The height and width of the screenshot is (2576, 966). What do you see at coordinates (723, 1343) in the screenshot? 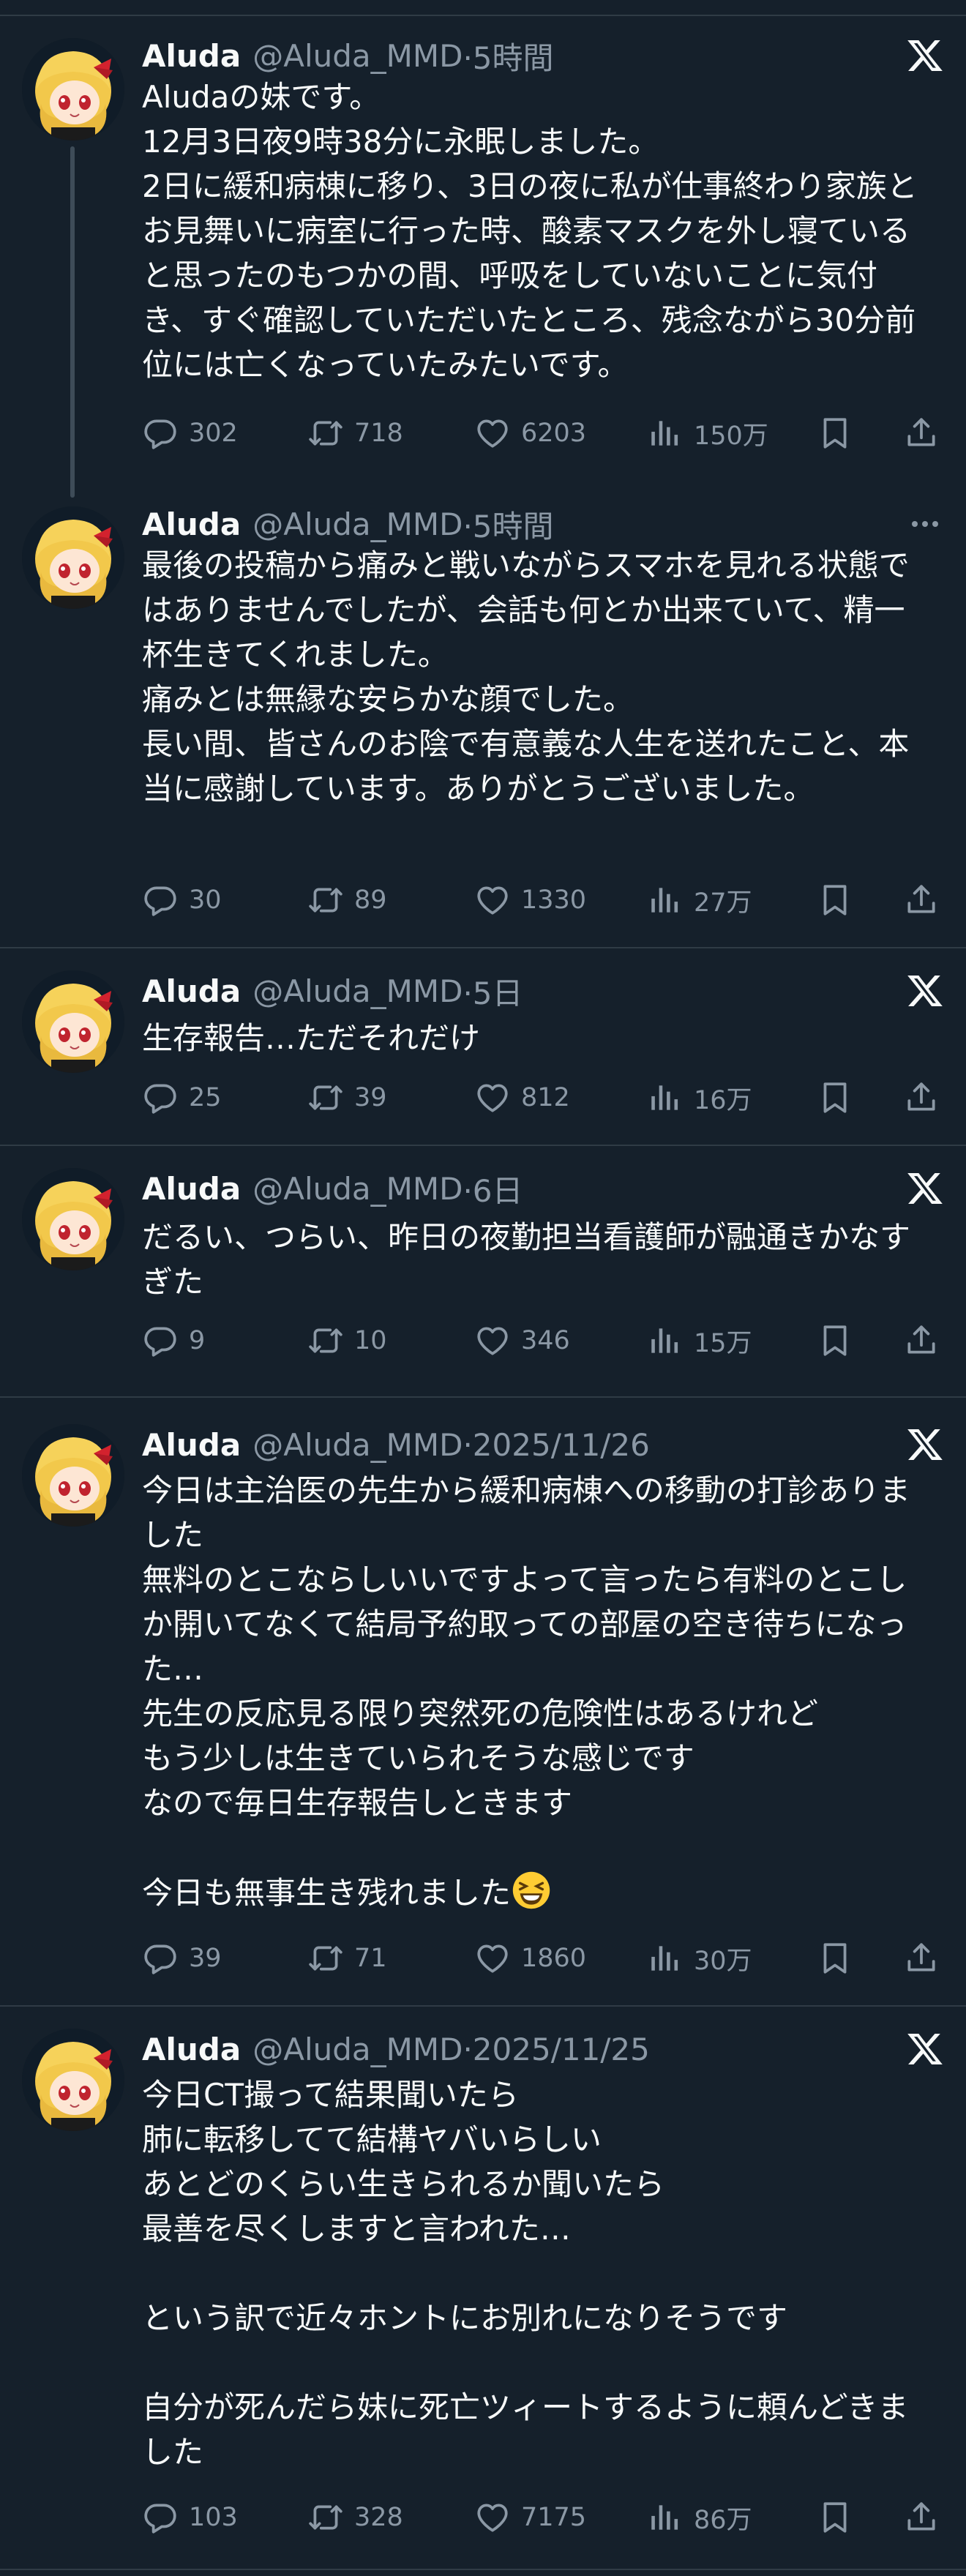
I see `views-count: 15万` at bounding box center [723, 1343].